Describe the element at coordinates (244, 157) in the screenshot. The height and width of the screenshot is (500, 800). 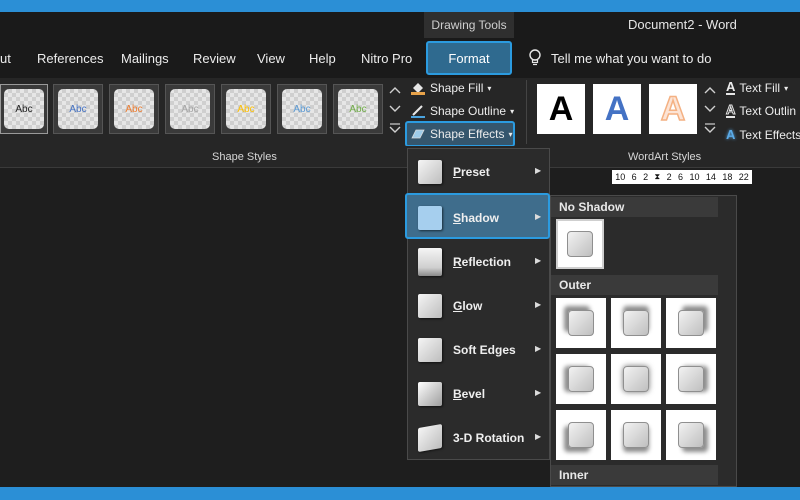
I see `group-label-shape-styles: Shape Styles` at that location.